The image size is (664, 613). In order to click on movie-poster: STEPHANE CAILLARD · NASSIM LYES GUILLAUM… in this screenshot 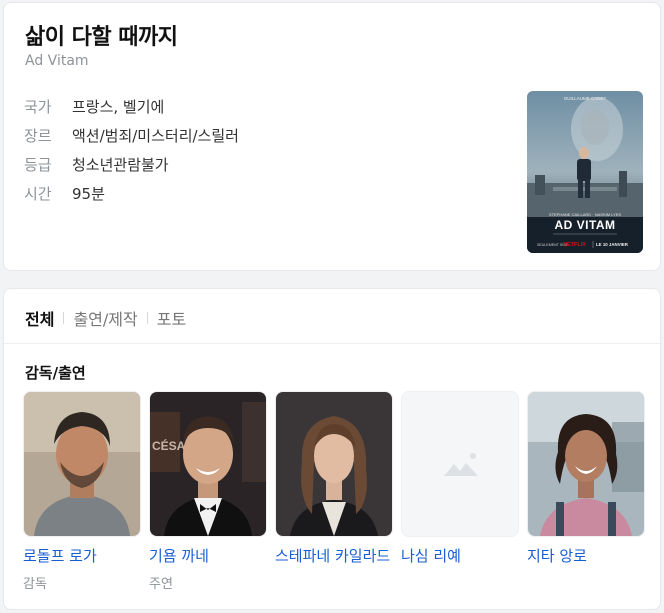, I will do `click(585, 172)`.